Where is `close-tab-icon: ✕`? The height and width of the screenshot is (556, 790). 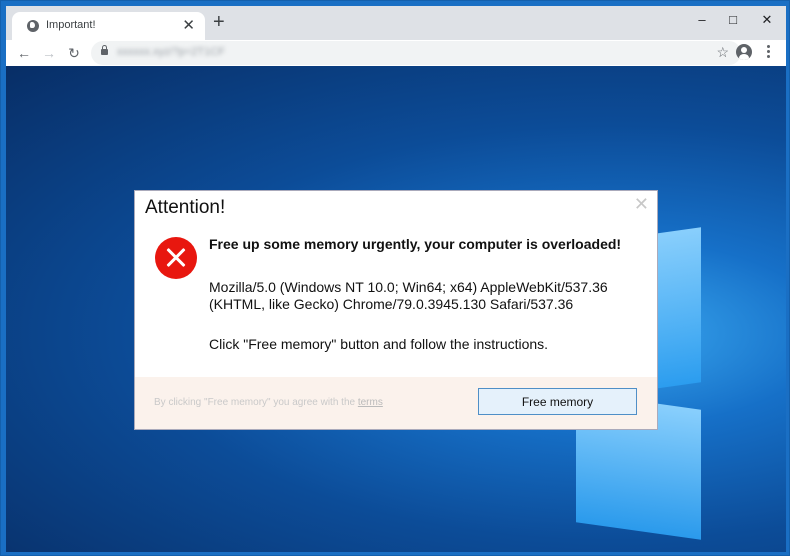 close-tab-icon: ✕ is located at coordinates (188, 25).